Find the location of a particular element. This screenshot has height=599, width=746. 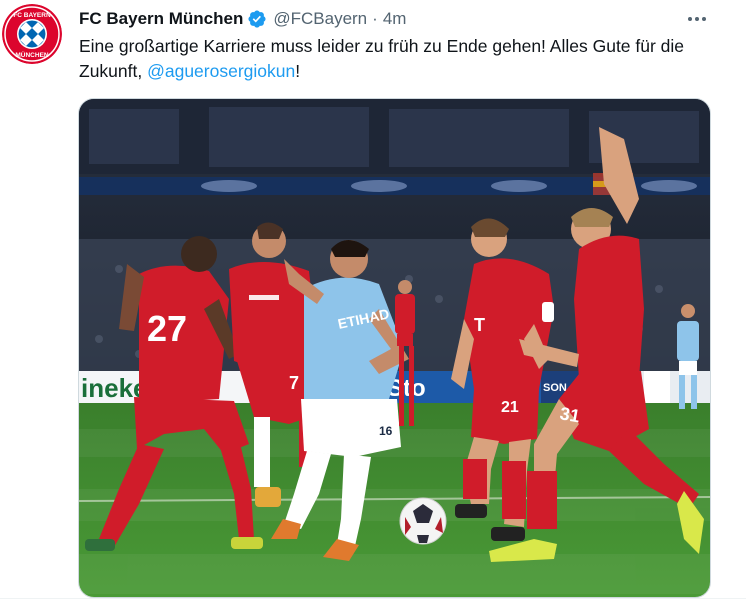

author-handle: @FCBayern is located at coordinates (320, 19).